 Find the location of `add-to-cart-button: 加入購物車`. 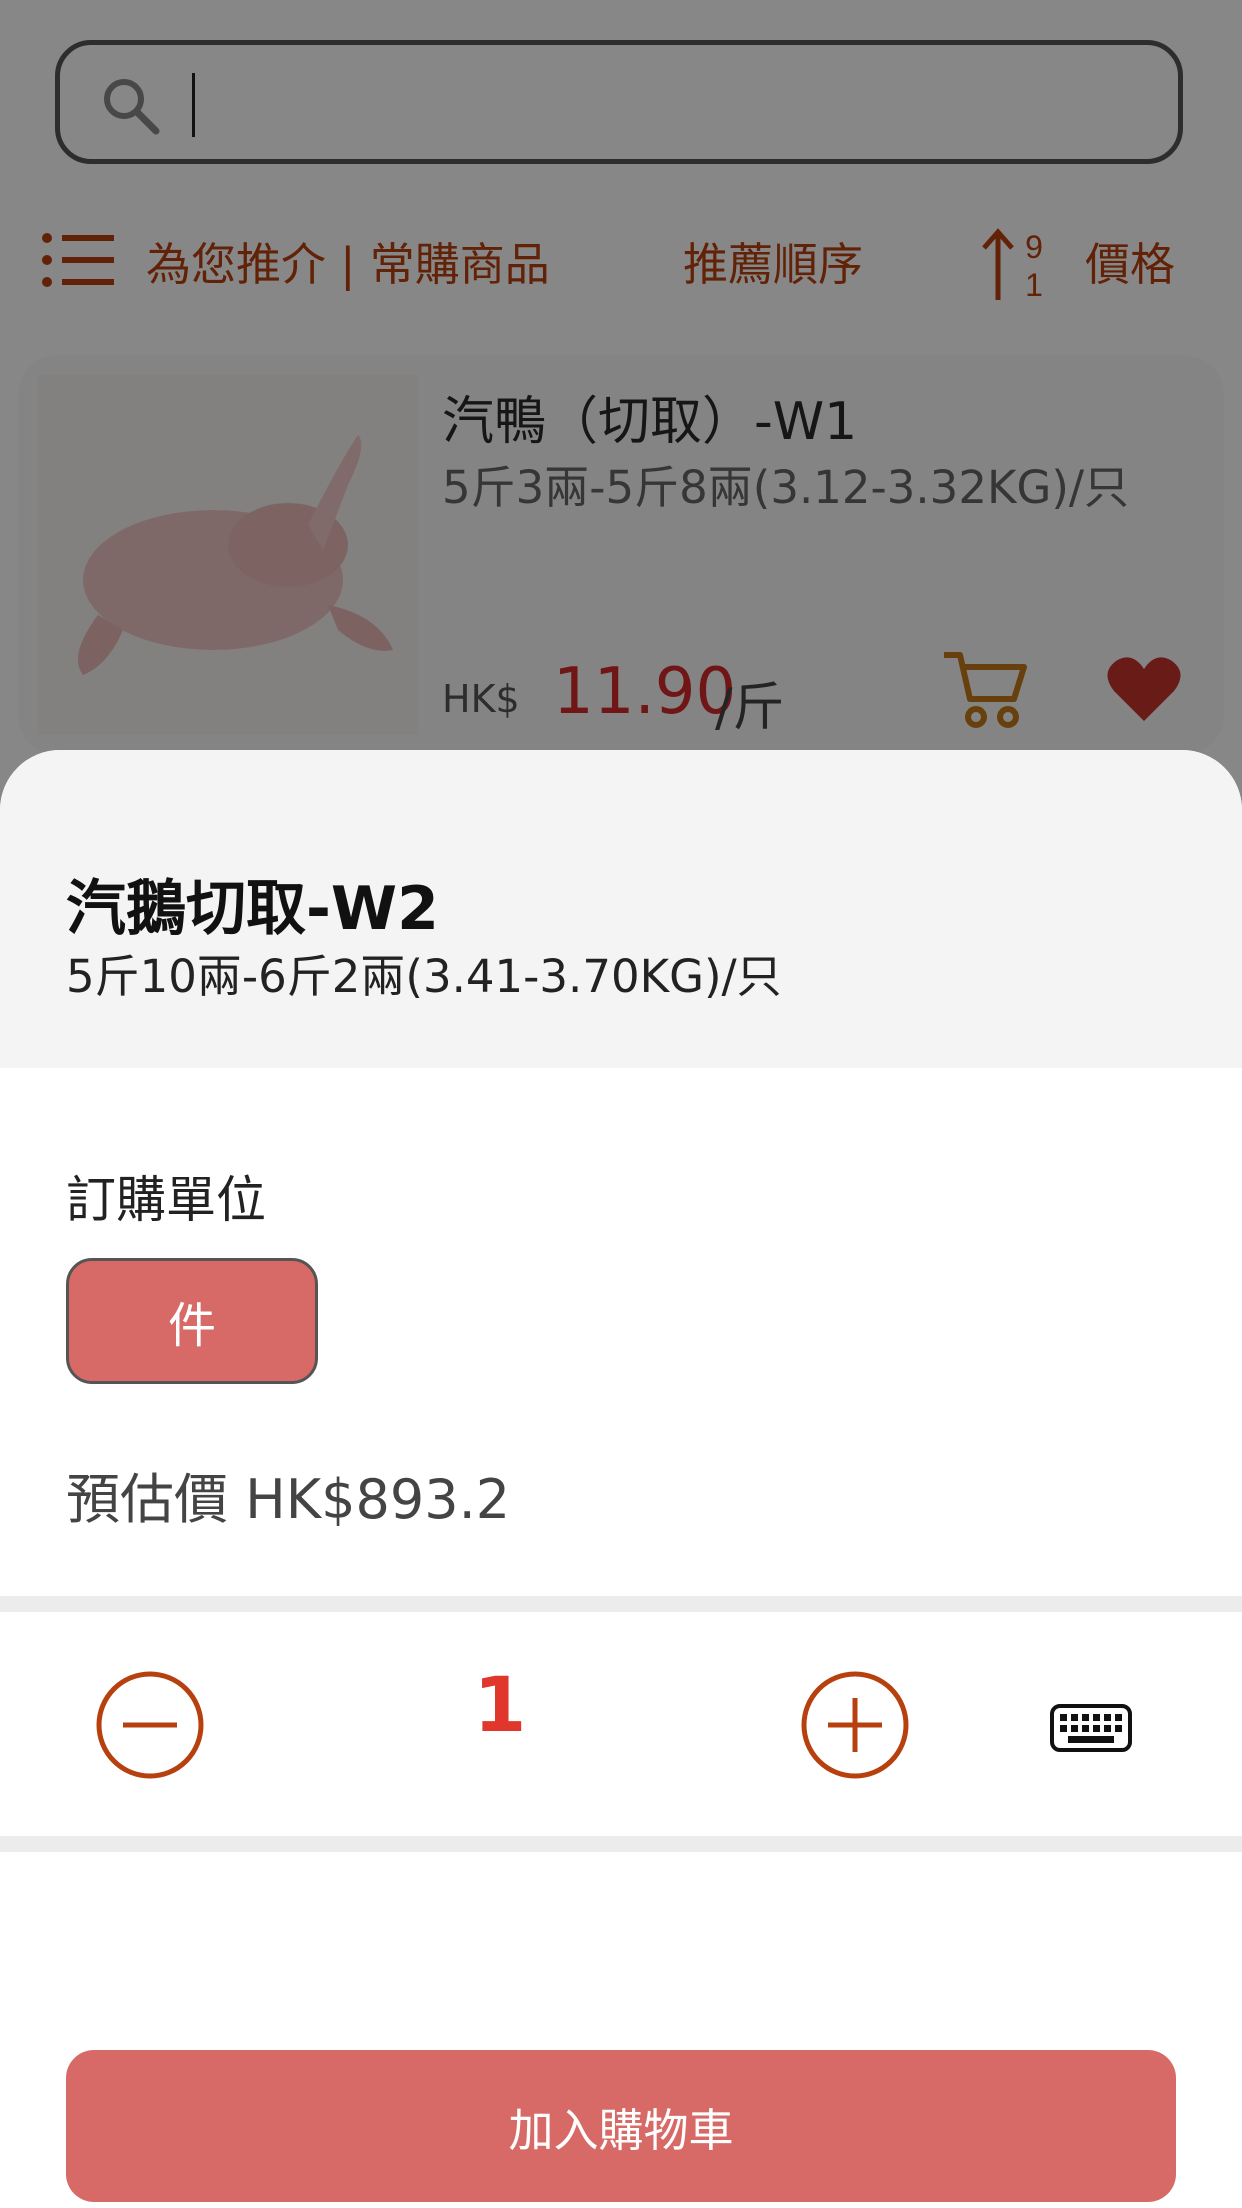

add-to-cart-button: 加入購物車 is located at coordinates (621, 2126).